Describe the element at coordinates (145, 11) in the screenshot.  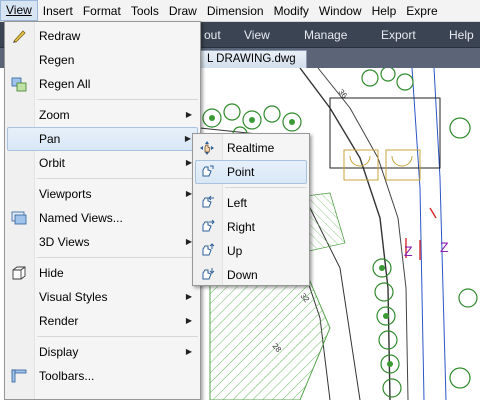
I see `menu-tools: Tools` at that location.